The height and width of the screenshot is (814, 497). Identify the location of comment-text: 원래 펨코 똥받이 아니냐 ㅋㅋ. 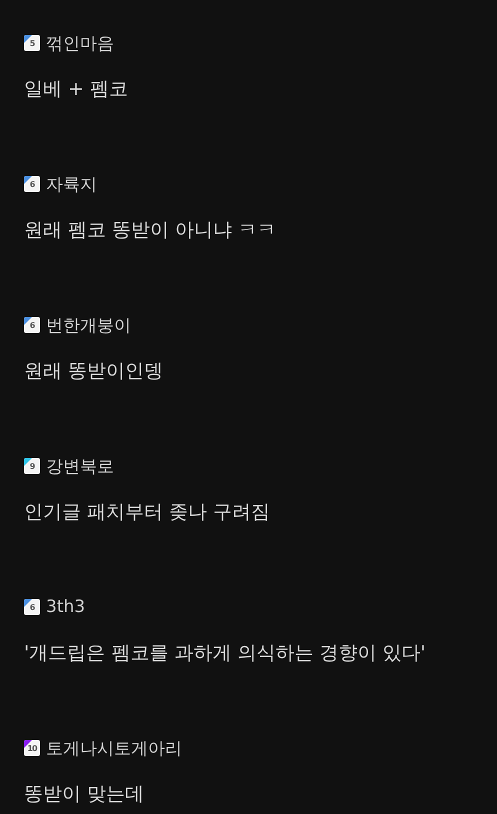
(151, 230).